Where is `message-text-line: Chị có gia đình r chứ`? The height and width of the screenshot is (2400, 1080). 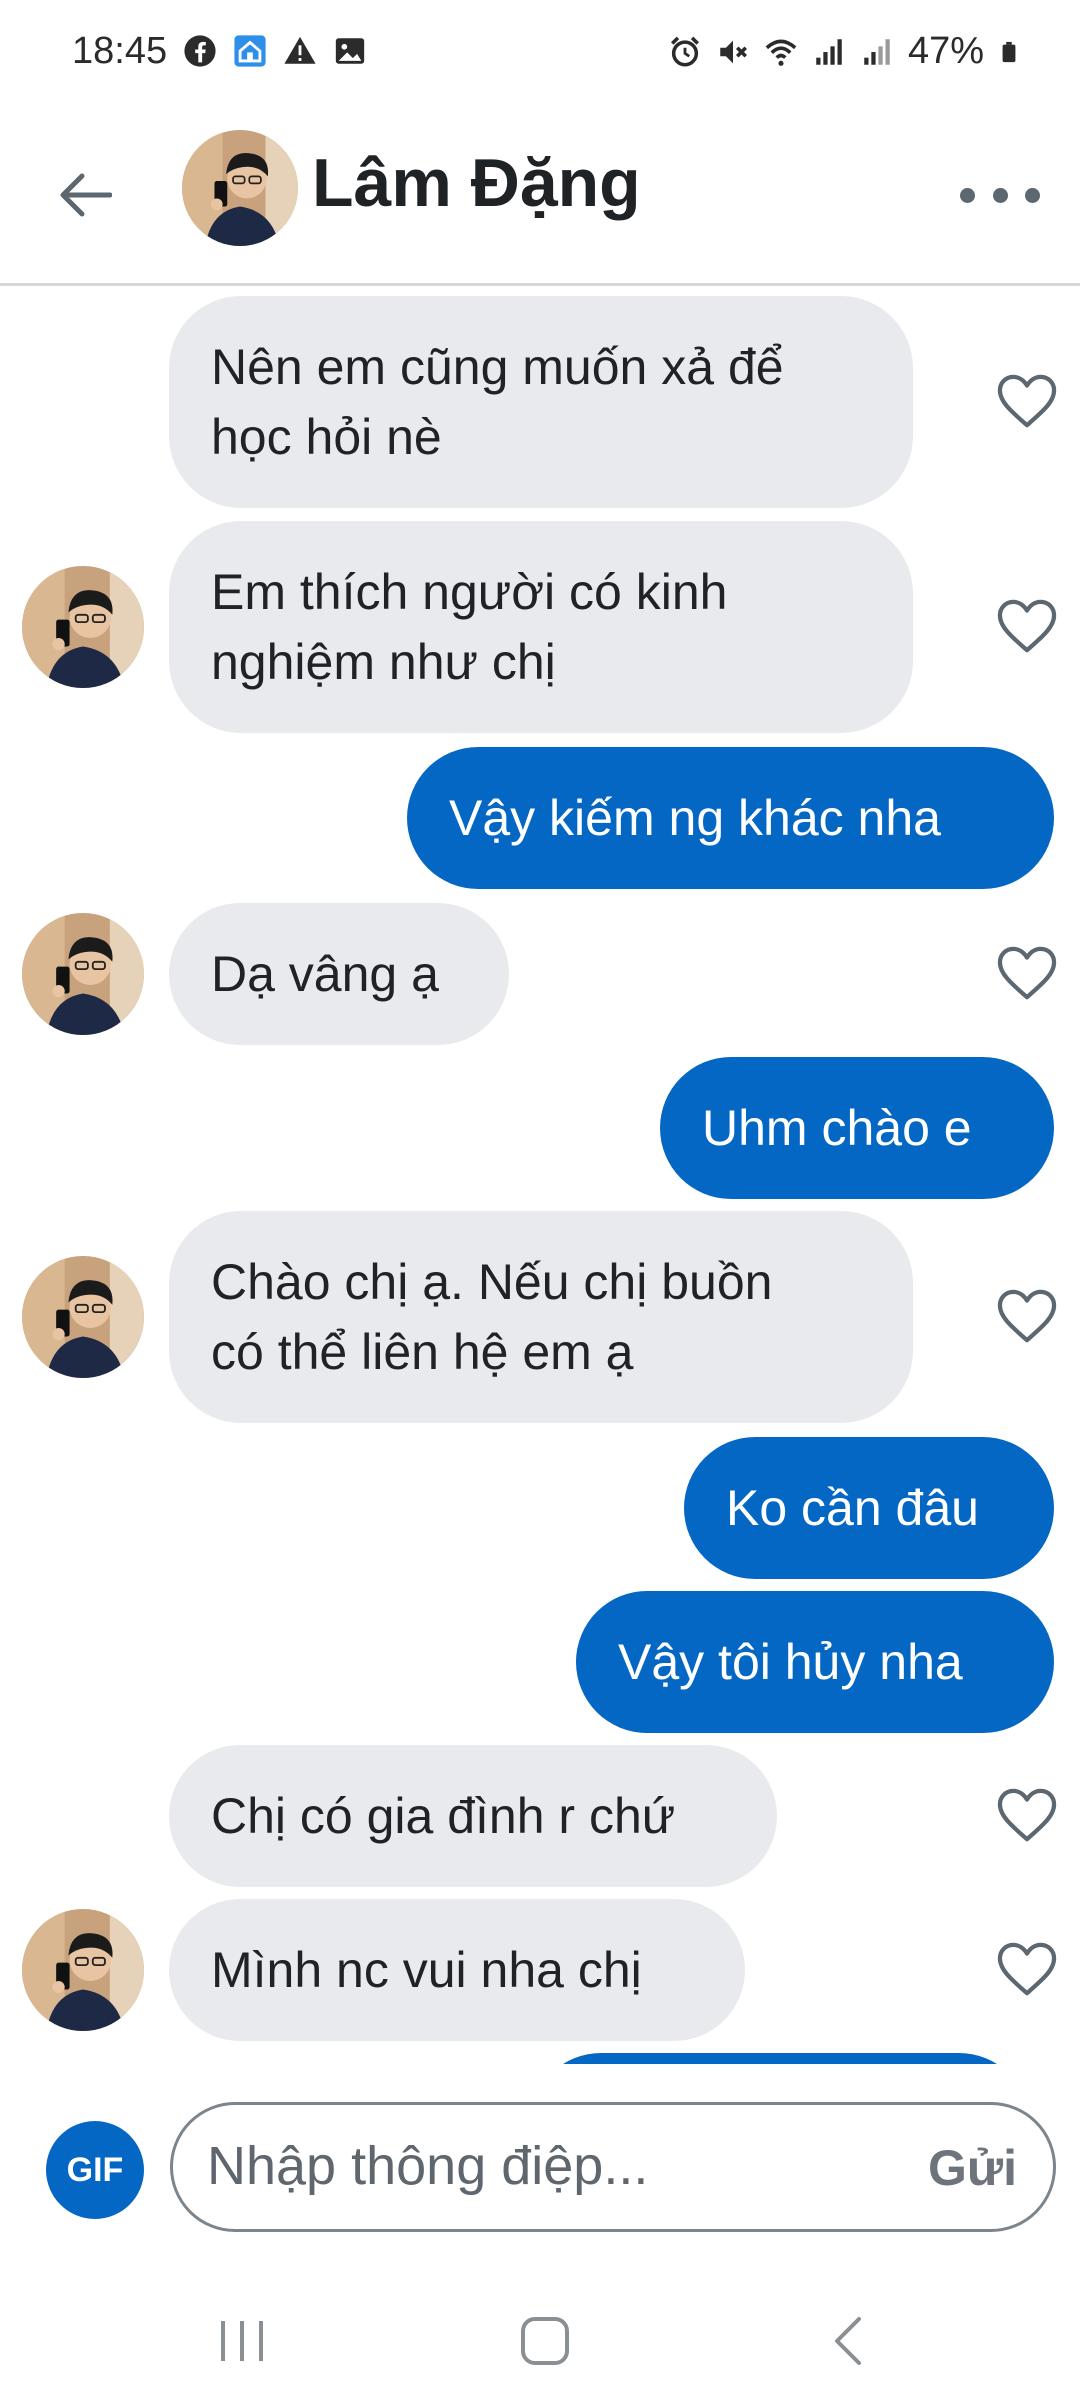
message-text-line: Chị có gia đình r chứ is located at coordinates (443, 1816).